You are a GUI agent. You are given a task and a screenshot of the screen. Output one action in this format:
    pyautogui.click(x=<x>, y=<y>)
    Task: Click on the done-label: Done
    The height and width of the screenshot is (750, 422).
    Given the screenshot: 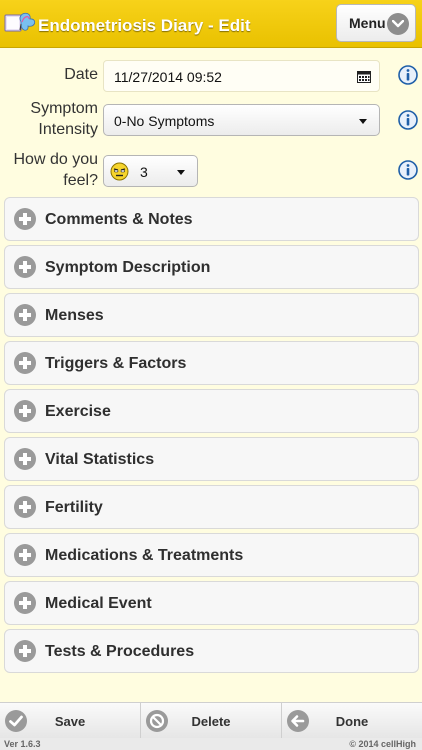 What is the action you would take?
    pyautogui.click(x=352, y=721)
    